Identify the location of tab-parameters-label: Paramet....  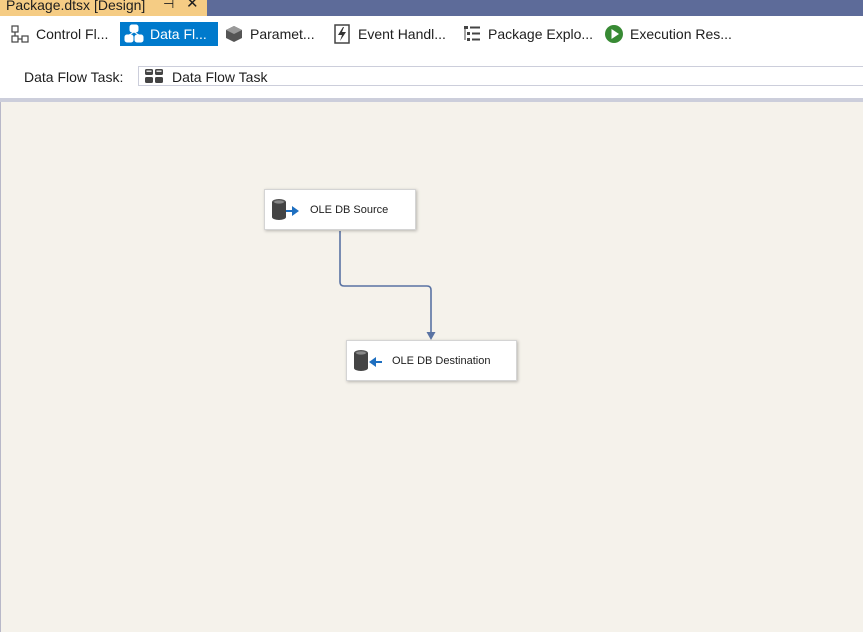
(282, 34).